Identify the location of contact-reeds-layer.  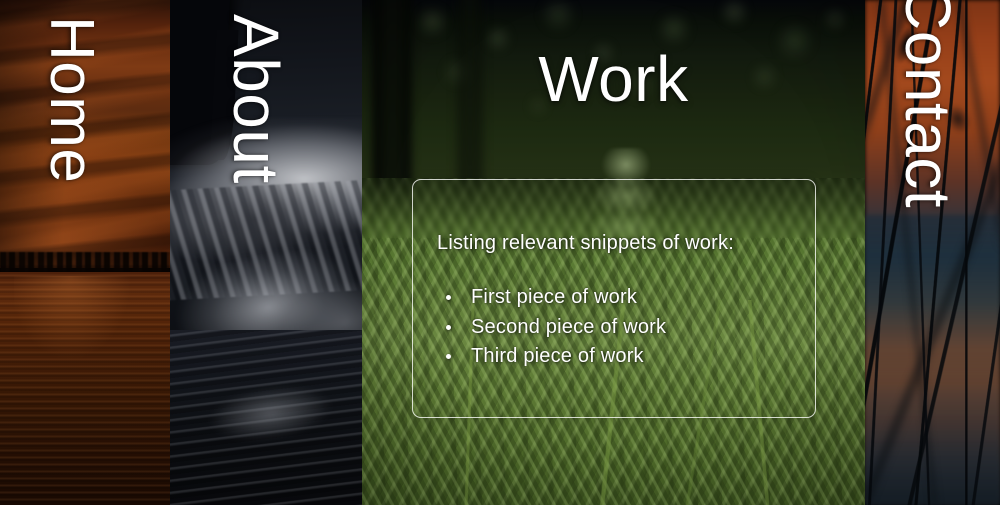
(932, 252).